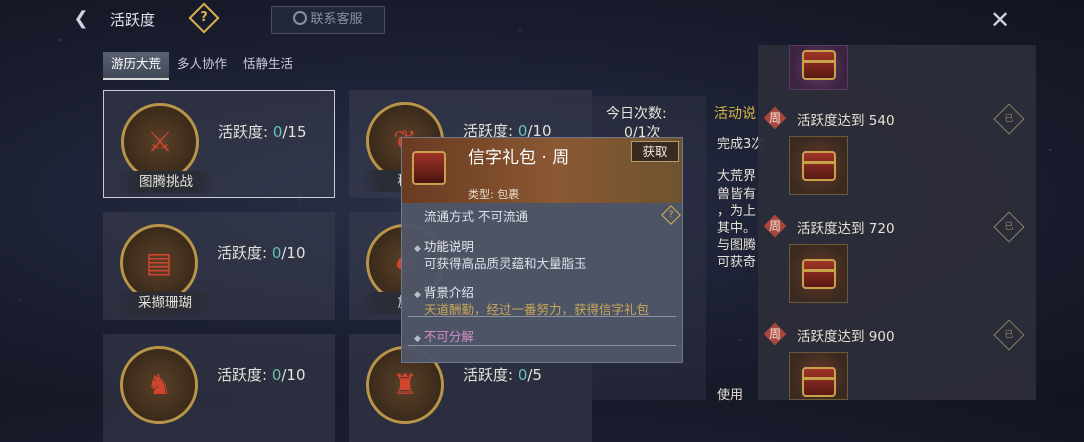 The width and height of the screenshot is (1084, 442). I want to click on gift-chest-icon, so click(429, 168).